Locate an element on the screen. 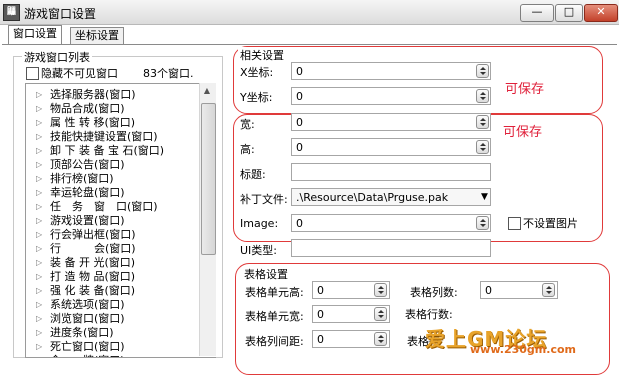 The image size is (619, 375). tree-item: ▷ 技能快捷键设置(窗口) is located at coordinates (95, 137).